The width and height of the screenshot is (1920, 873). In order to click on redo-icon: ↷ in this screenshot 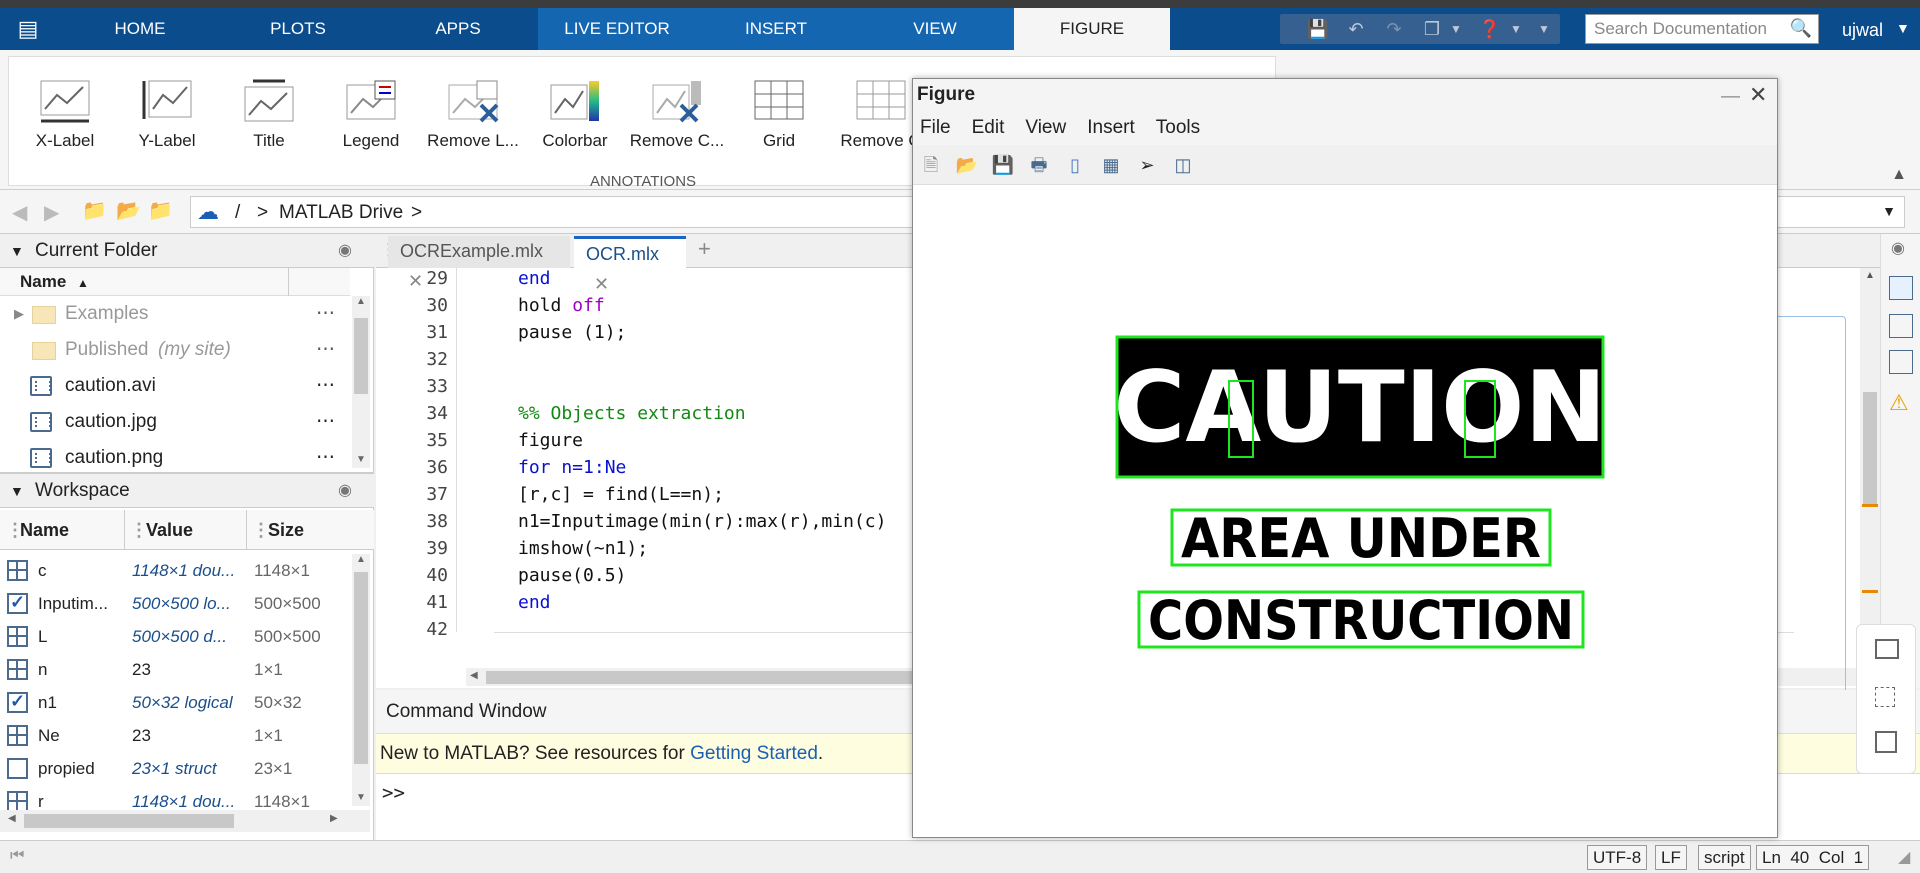, I will do `click(1394, 29)`.